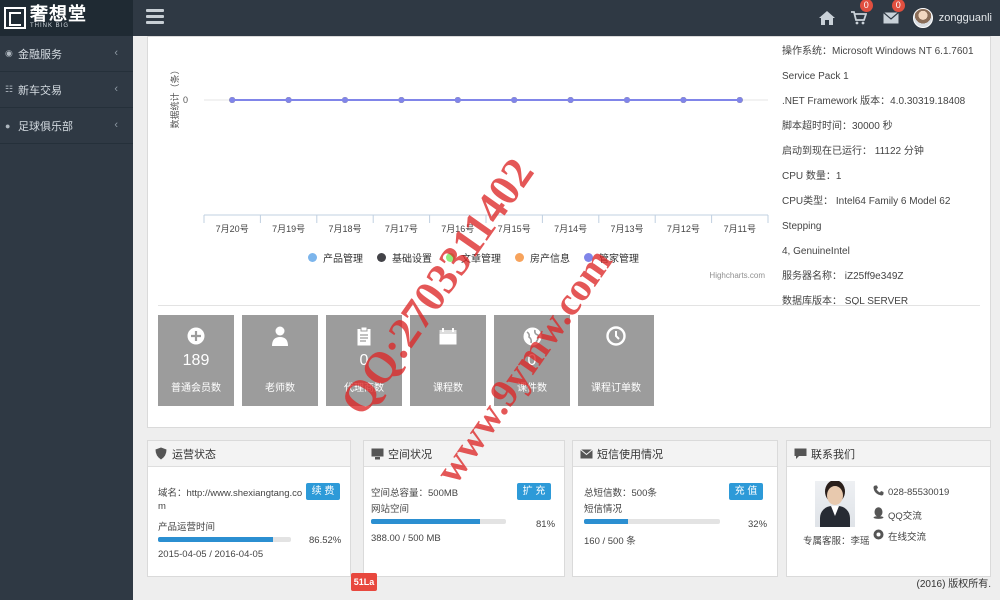 The image size is (1000, 600). I want to click on customer-service-photo, so click(835, 504).